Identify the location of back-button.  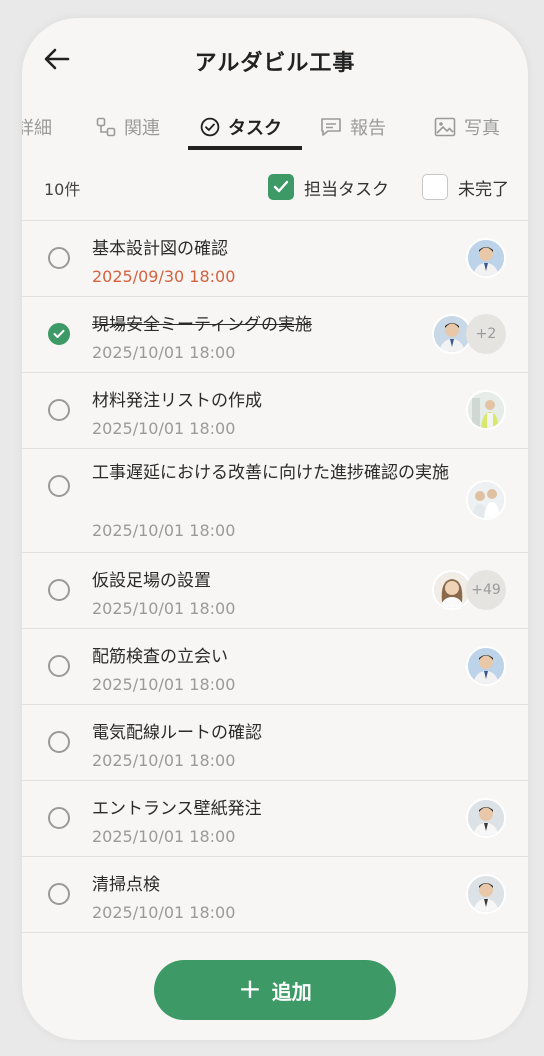
(57, 59).